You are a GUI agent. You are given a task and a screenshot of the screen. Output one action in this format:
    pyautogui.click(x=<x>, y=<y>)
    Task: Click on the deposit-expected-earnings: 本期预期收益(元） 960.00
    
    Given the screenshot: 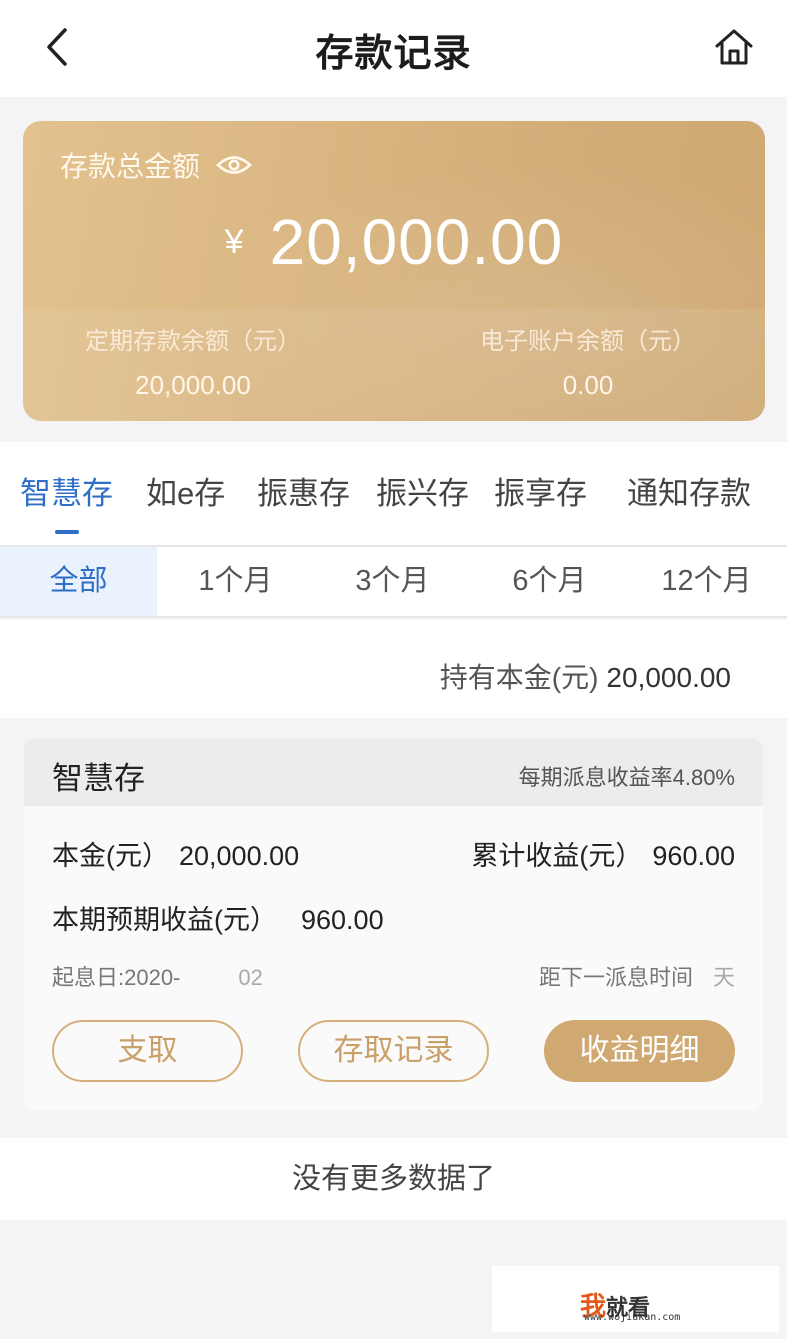 What is the action you would take?
    pyautogui.click(x=218, y=917)
    